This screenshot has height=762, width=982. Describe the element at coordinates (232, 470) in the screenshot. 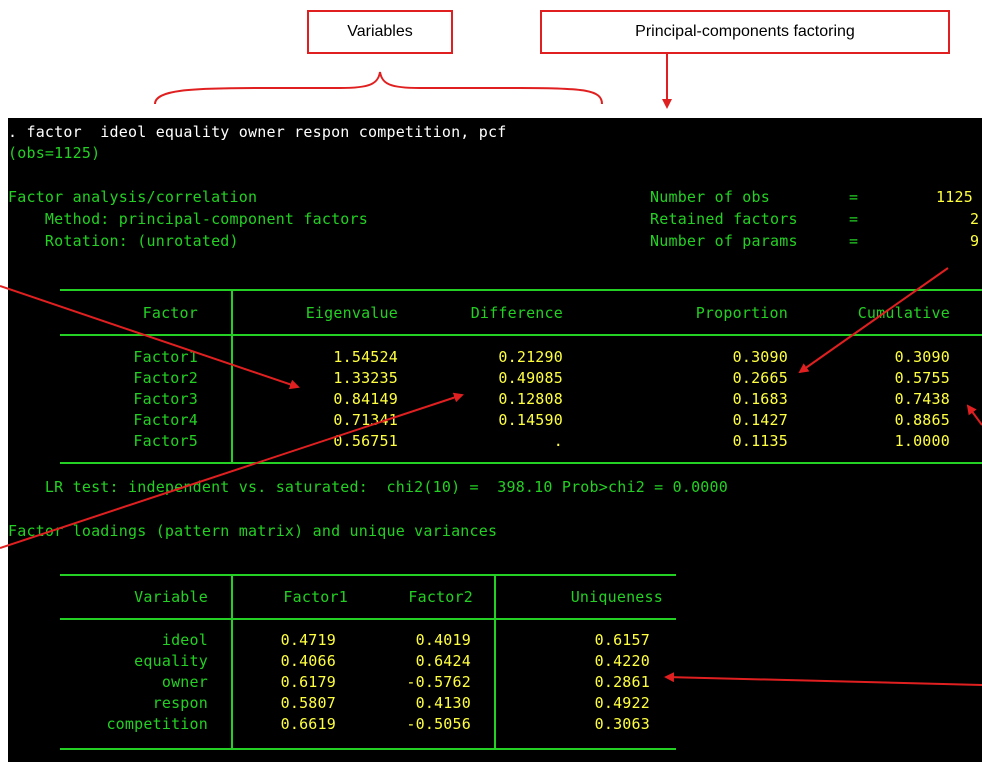

I see `difference-arrow` at that location.